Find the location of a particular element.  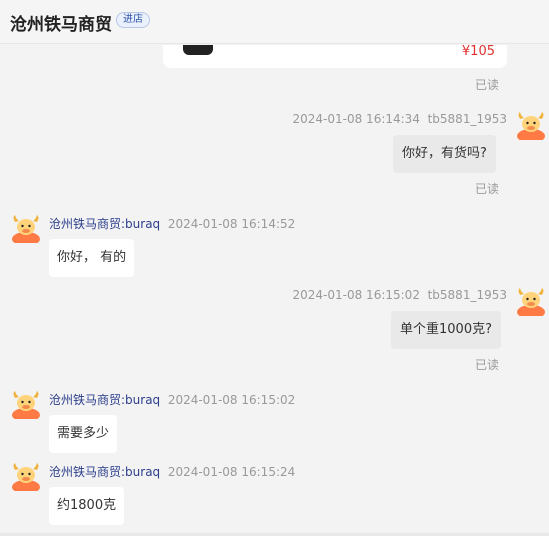

message-time: 2024-01-08 16:14:52 is located at coordinates (231, 224).